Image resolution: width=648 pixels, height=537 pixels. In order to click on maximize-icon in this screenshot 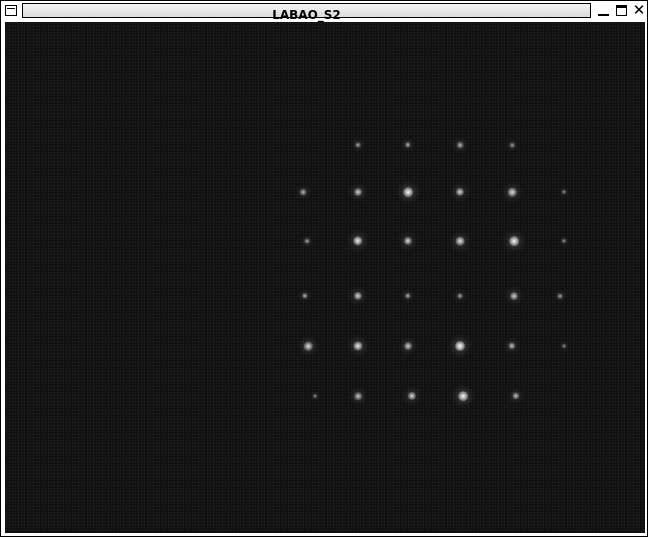, I will do `click(622, 11)`.